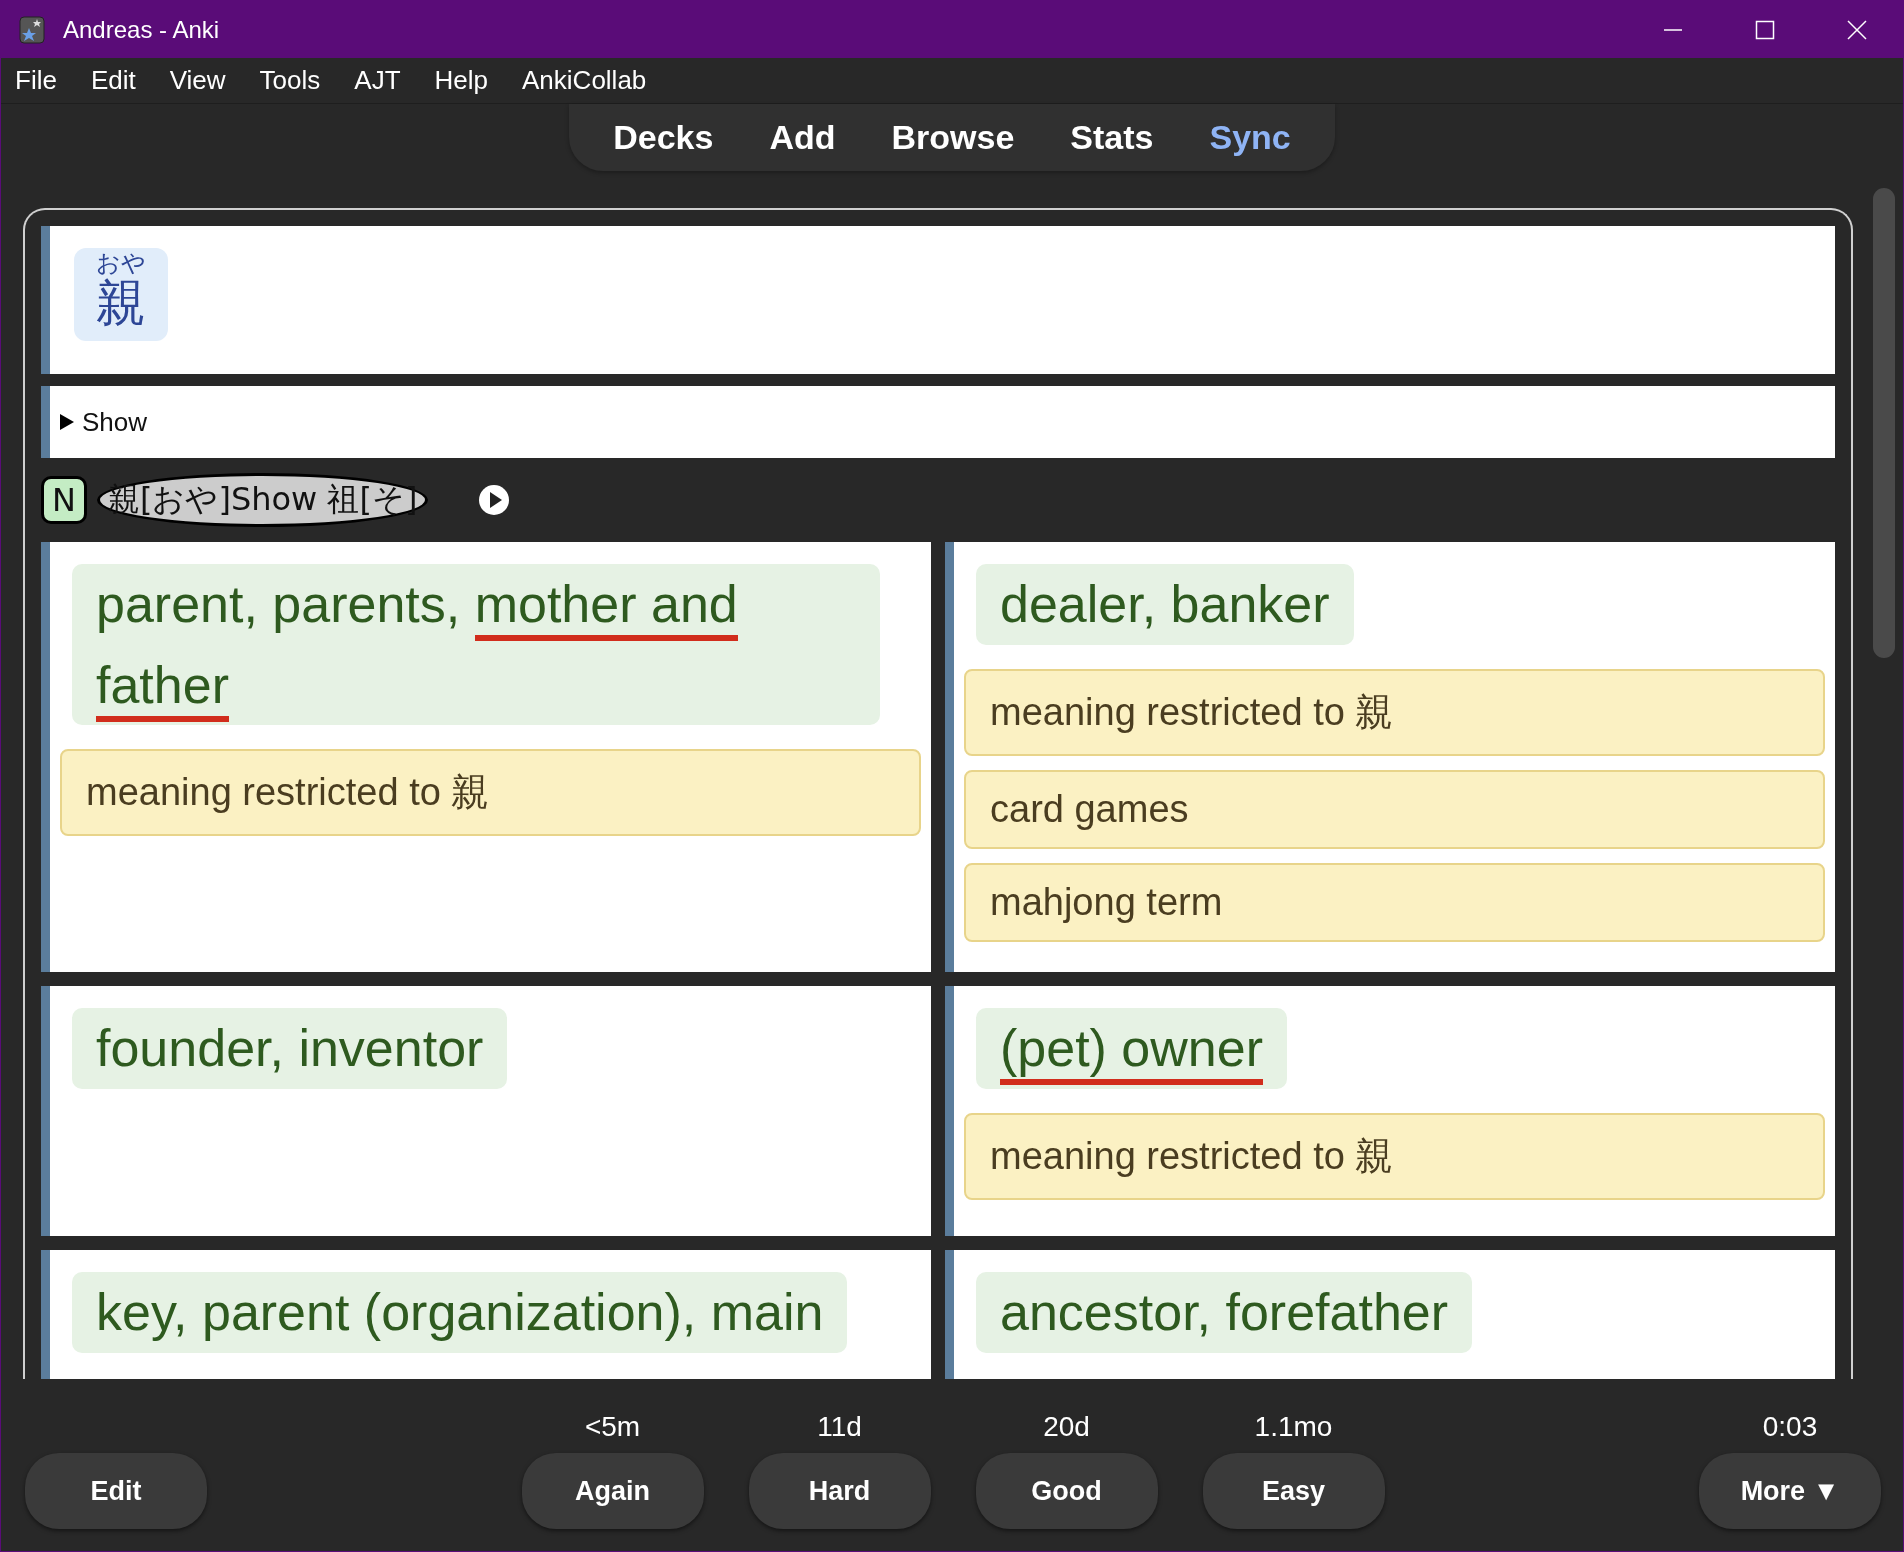 This screenshot has height=1552, width=1904. What do you see at coordinates (197, 80) in the screenshot?
I see `menu-item: View` at bounding box center [197, 80].